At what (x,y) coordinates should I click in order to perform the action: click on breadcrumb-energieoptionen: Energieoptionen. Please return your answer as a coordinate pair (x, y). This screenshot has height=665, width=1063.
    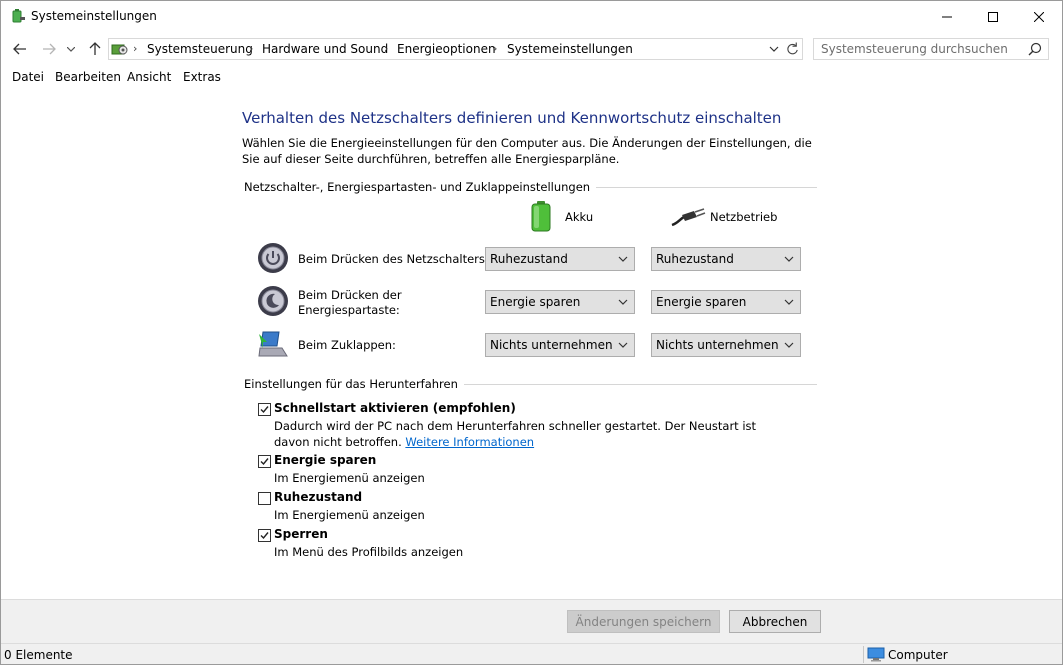
    Looking at the image, I should click on (446, 49).